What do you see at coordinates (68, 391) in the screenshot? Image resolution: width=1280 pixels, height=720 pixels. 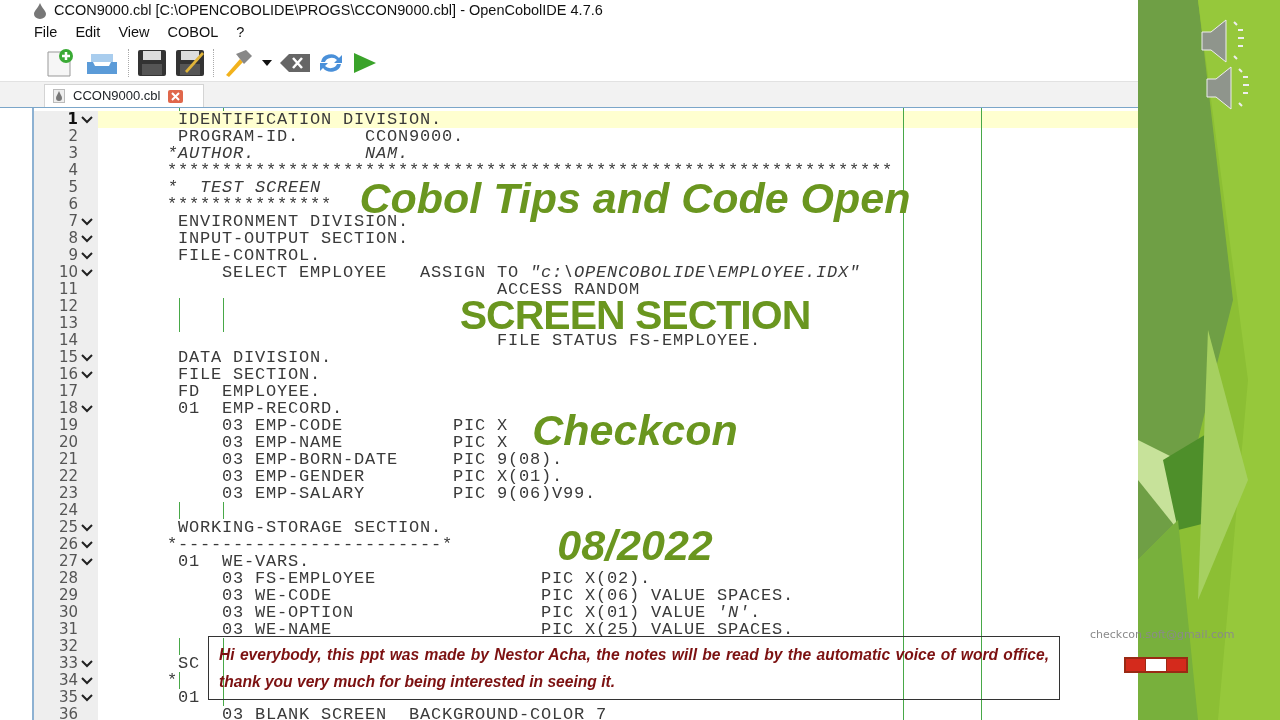 I see `line-number: 17` at bounding box center [68, 391].